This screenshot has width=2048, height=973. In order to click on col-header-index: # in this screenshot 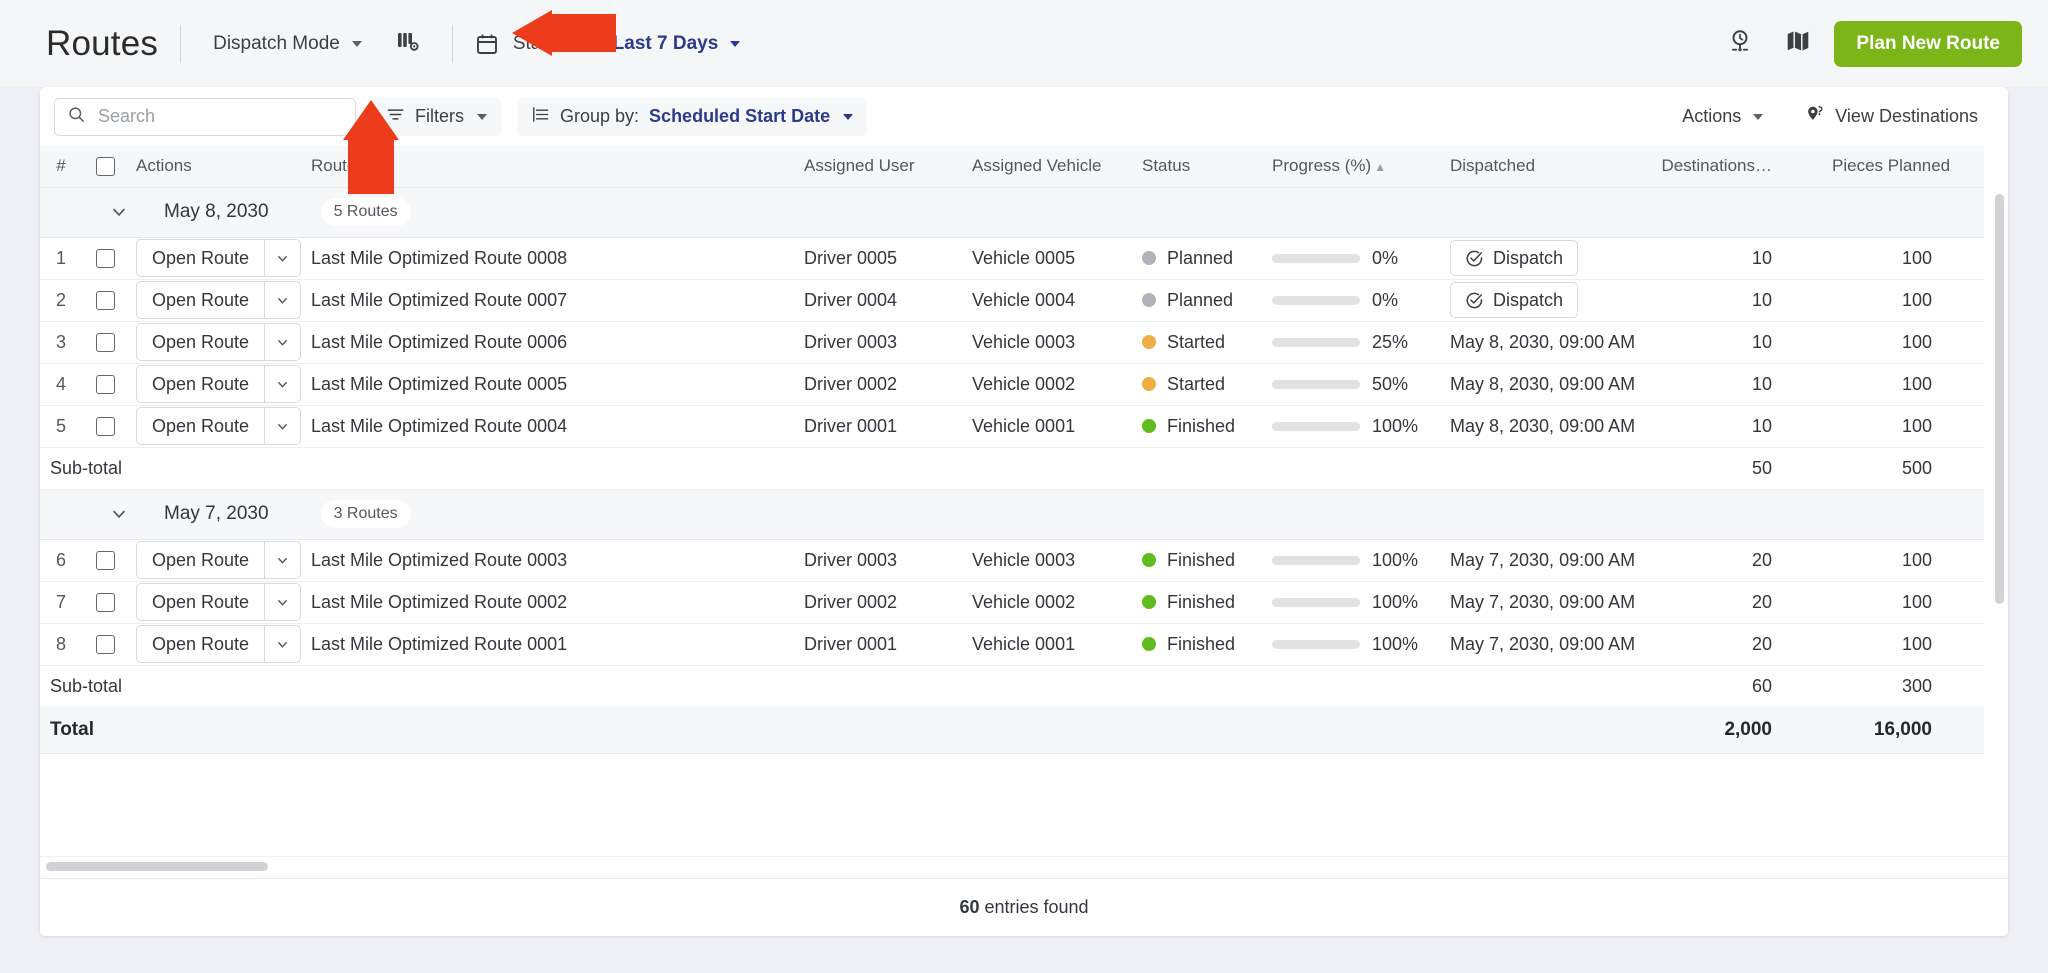, I will do `click(61, 167)`.